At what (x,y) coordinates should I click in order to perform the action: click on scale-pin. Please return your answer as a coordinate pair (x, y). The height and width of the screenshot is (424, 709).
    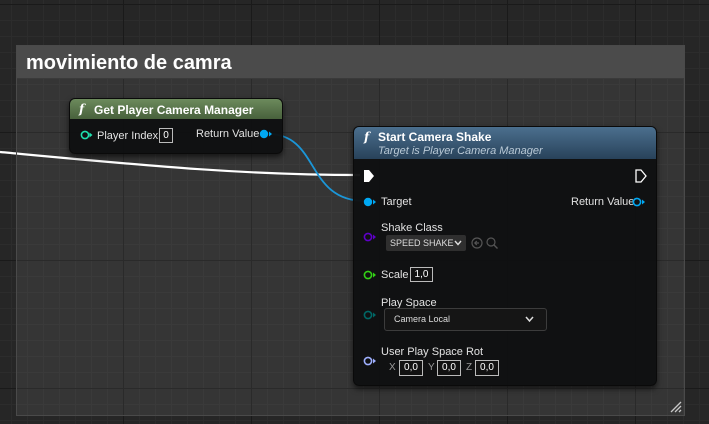
    Looking at the image, I should click on (370, 275).